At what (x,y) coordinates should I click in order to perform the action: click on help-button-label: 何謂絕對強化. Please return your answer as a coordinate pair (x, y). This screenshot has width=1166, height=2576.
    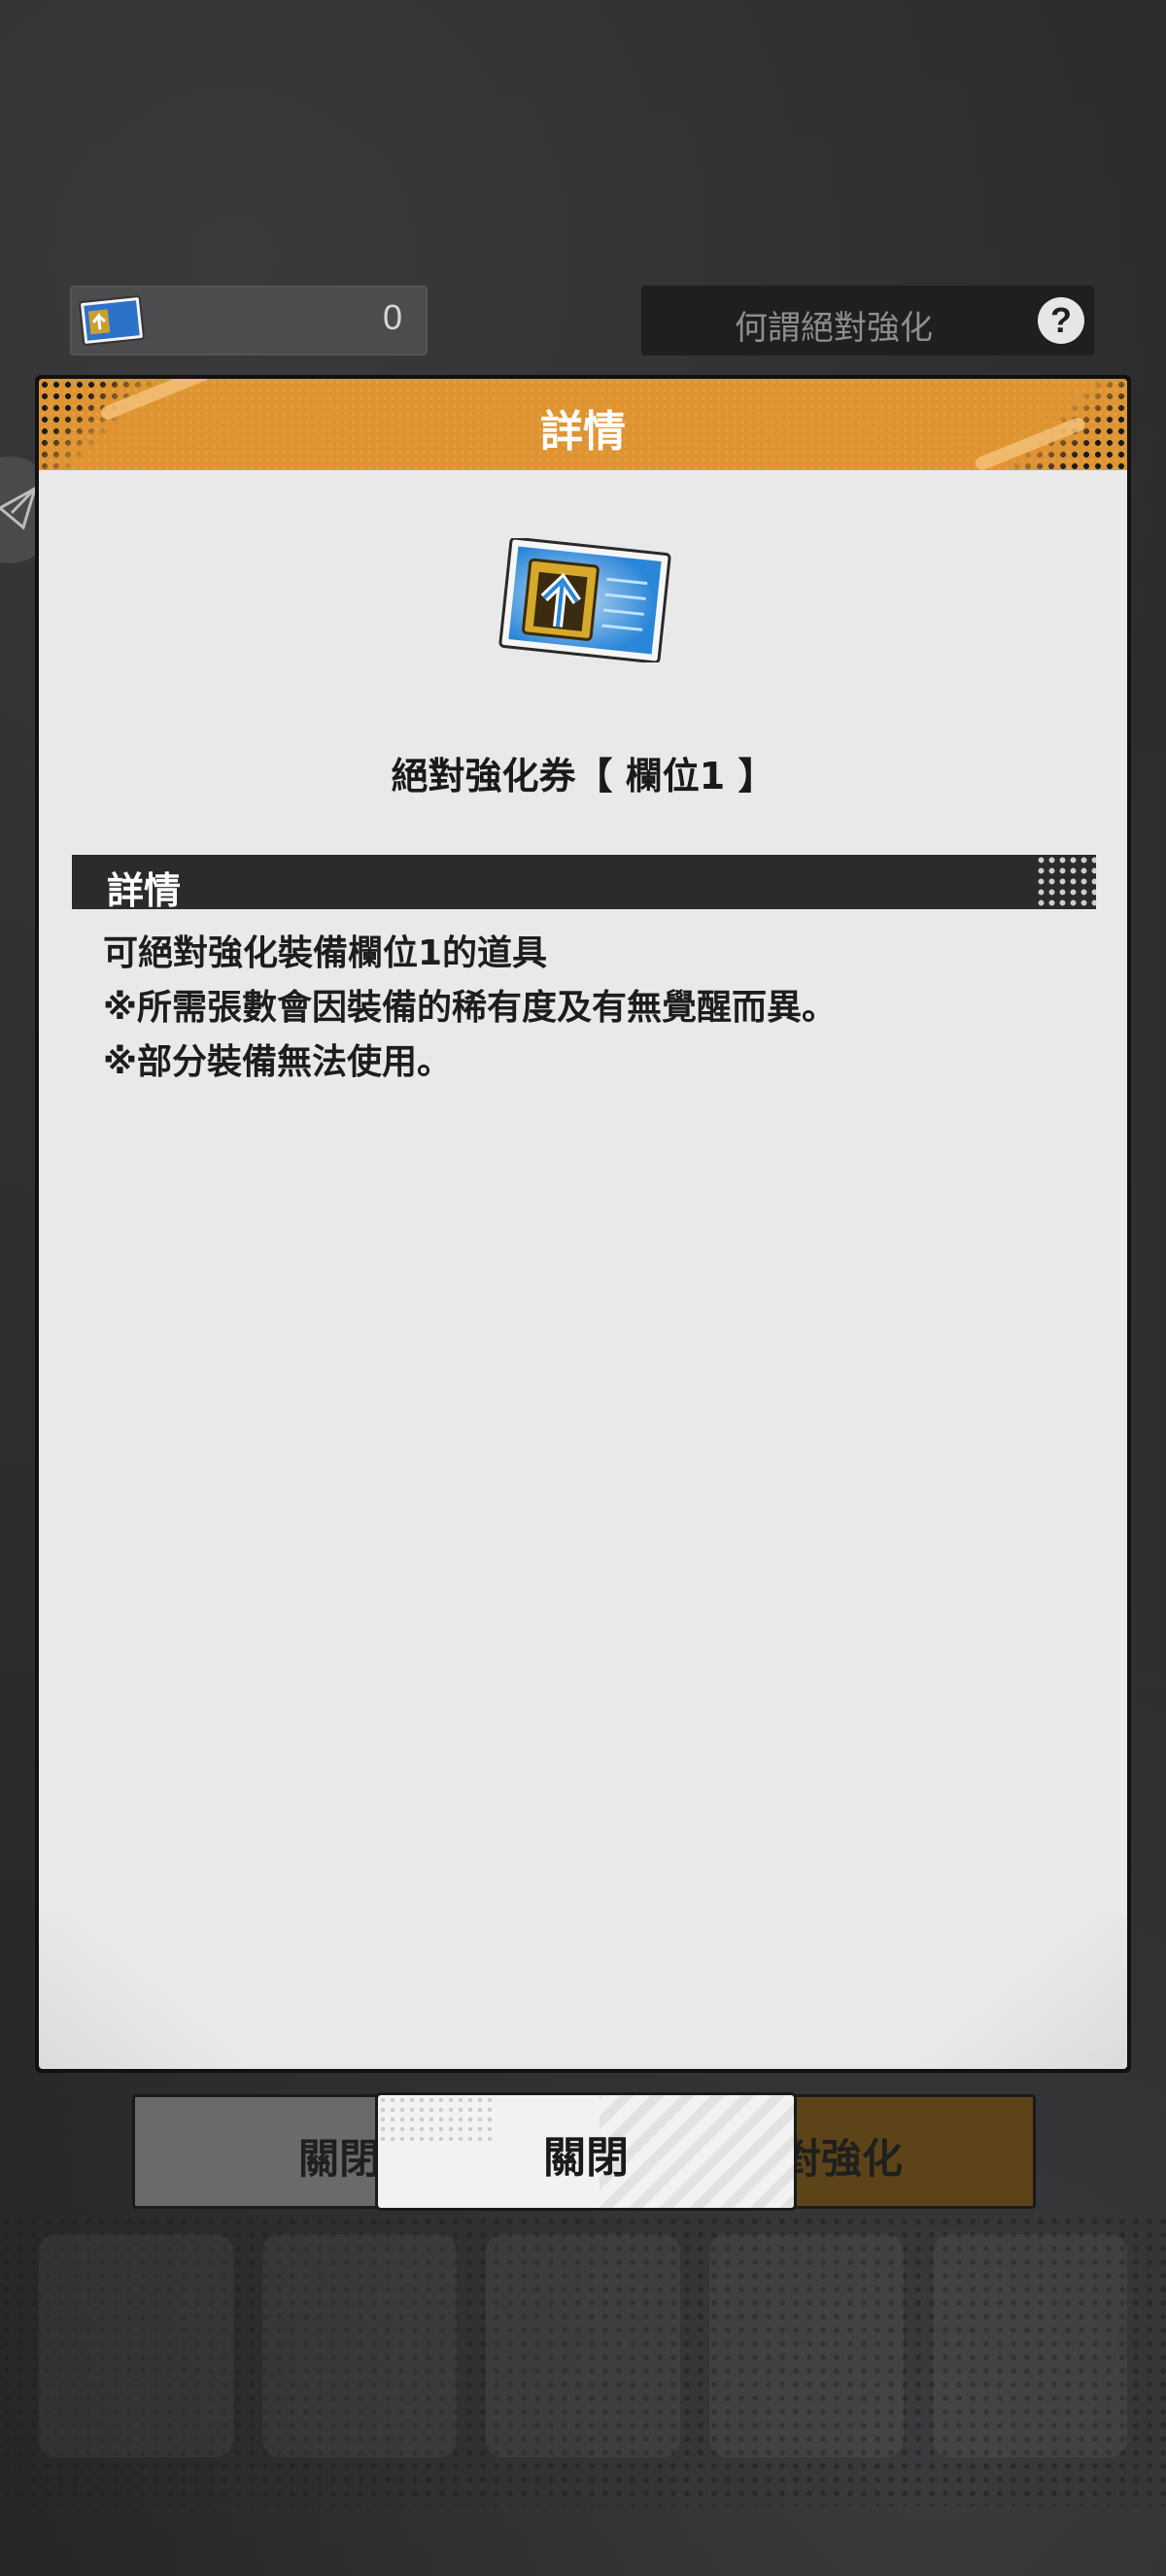
    Looking at the image, I should click on (834, 328).